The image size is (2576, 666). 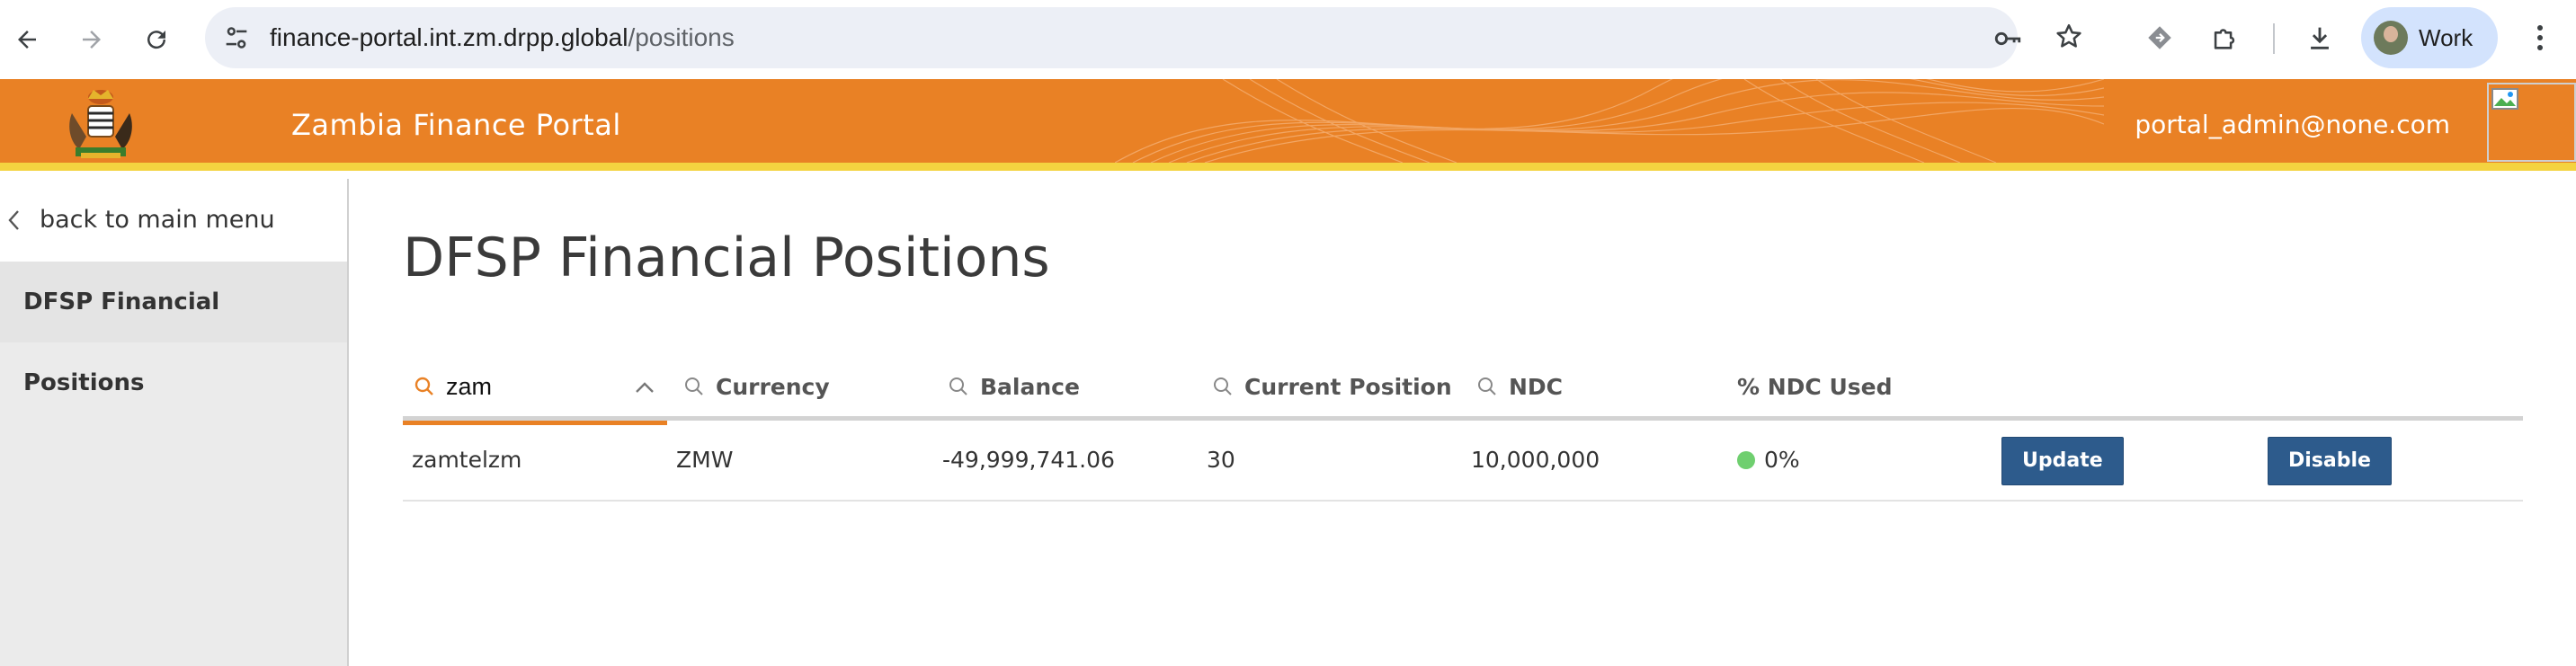 What do you see at coordinates (1782, 460) in the screenshot?
I see `ndc-used-value: 0%` at bounding box center [1782, 460].